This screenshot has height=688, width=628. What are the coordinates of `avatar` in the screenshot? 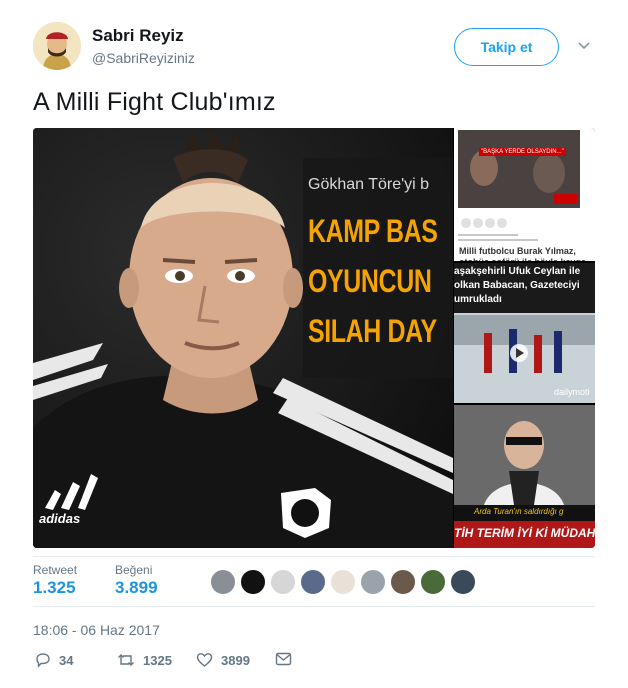 It's located at (57, 46).